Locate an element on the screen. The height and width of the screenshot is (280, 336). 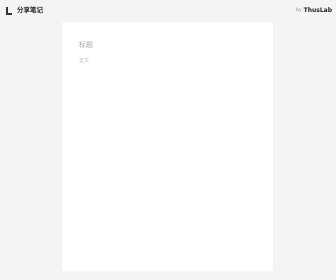
note-title-input is located at coordinates (166, 45).